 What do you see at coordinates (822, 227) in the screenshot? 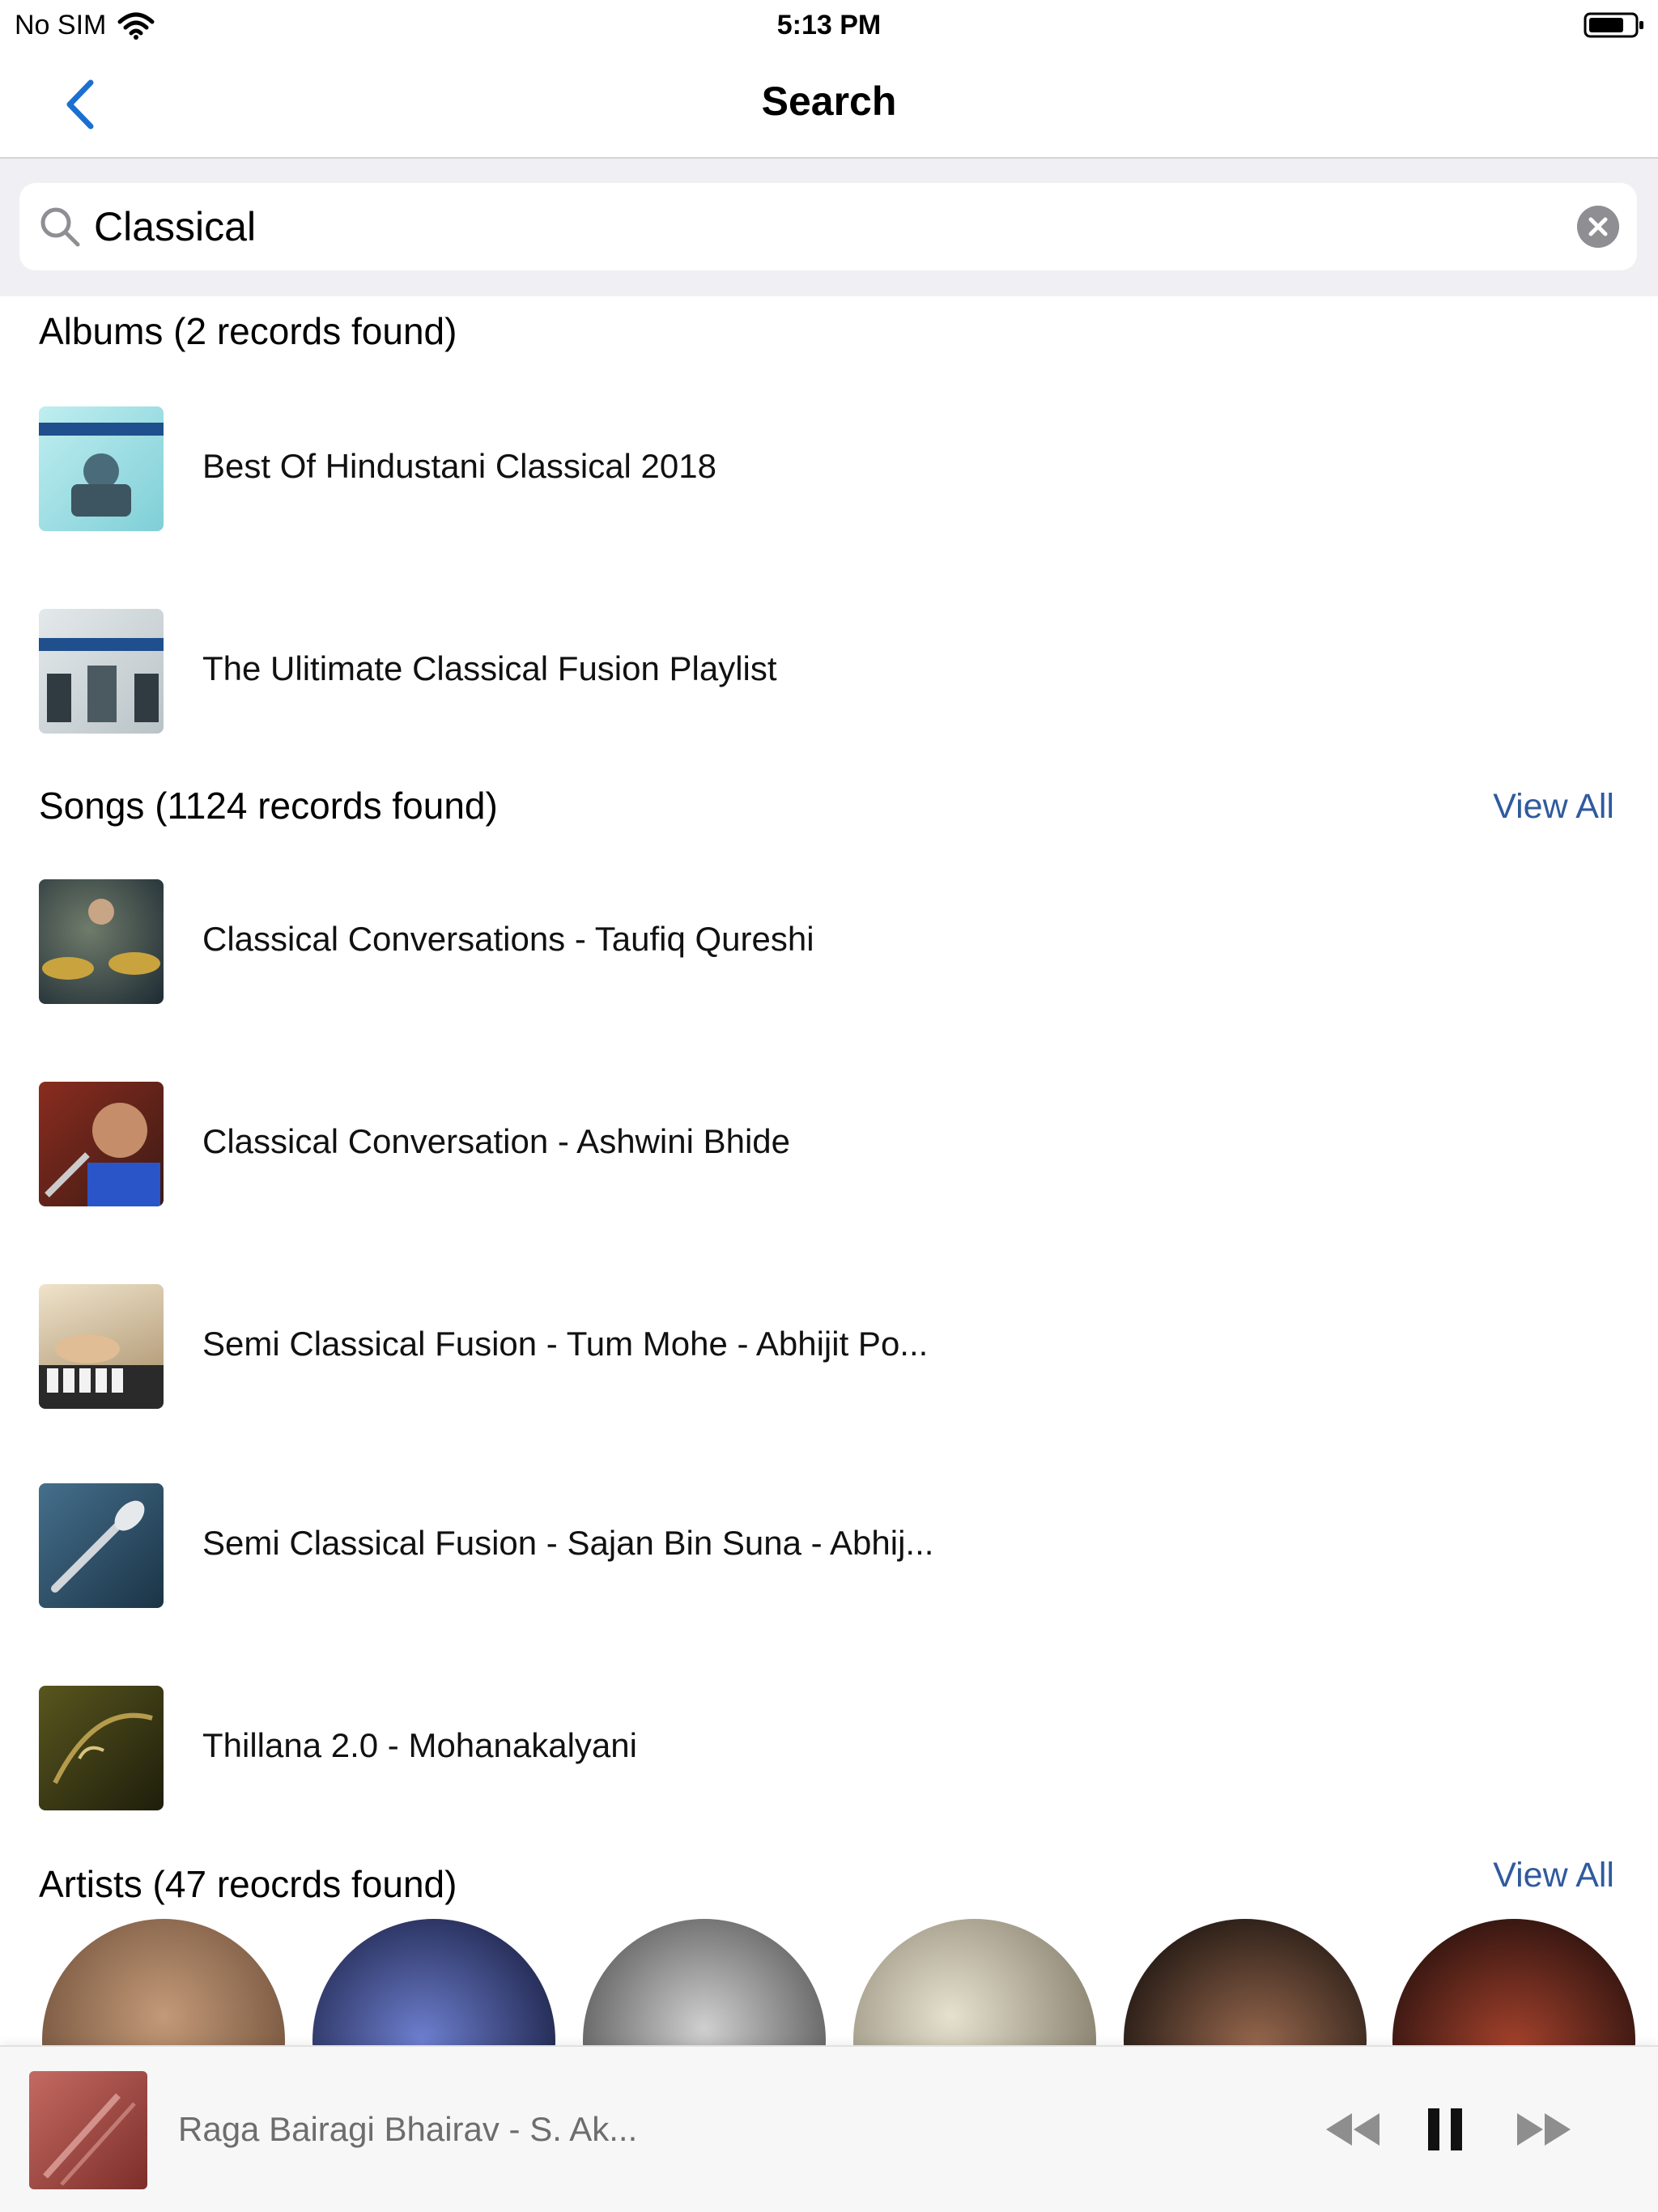
I see `search-input` at bounding box center [822, 227].